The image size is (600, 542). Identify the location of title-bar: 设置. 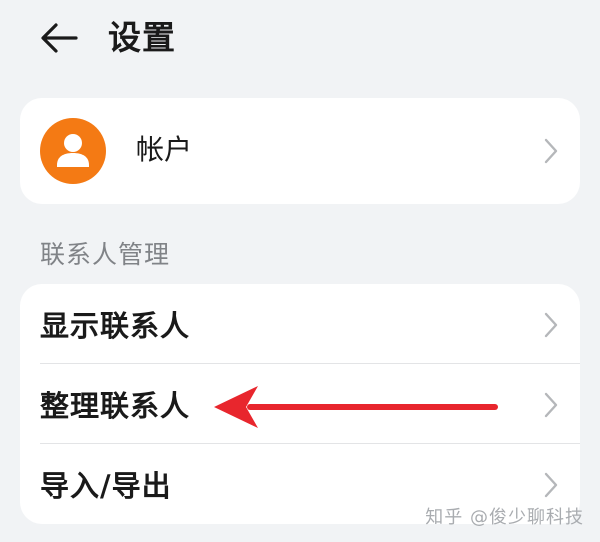
(300, 40).